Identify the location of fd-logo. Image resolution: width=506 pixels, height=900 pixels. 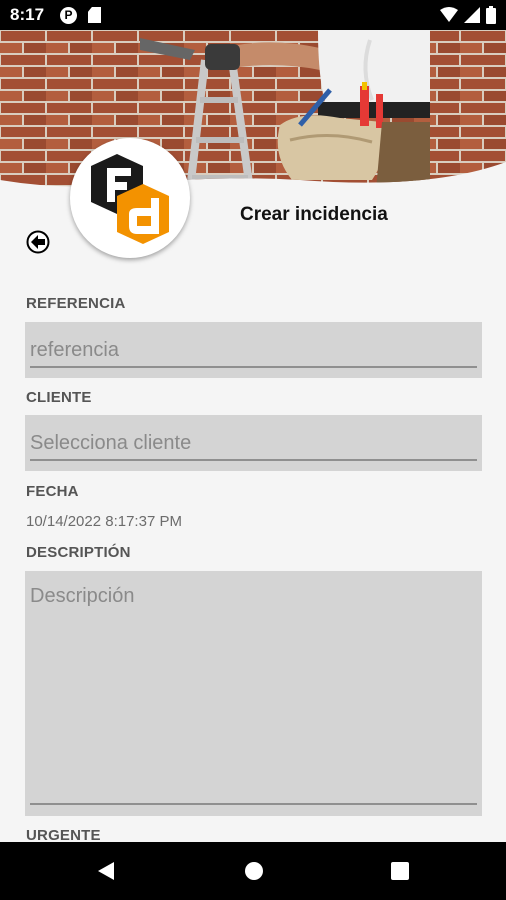
(130, 198).